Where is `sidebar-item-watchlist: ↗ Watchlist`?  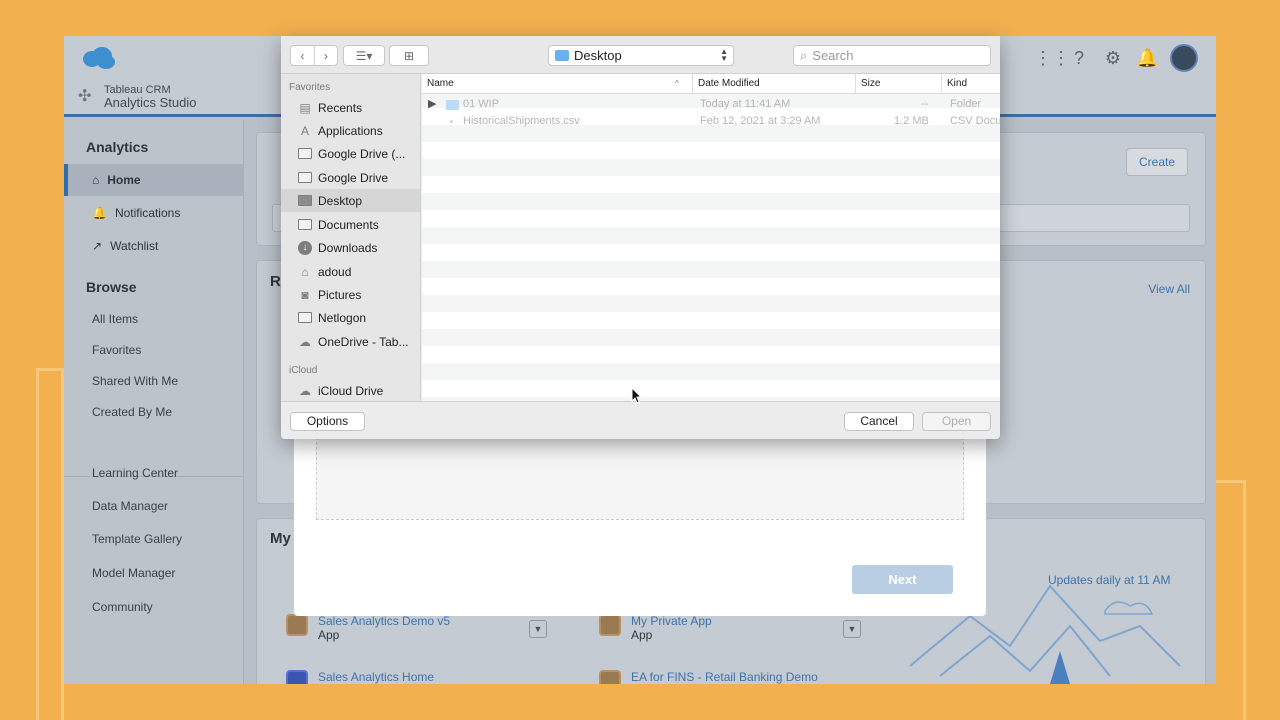
sidebar-item-watchlist: ↗ Watchlist is located at coordinates (154, 246).